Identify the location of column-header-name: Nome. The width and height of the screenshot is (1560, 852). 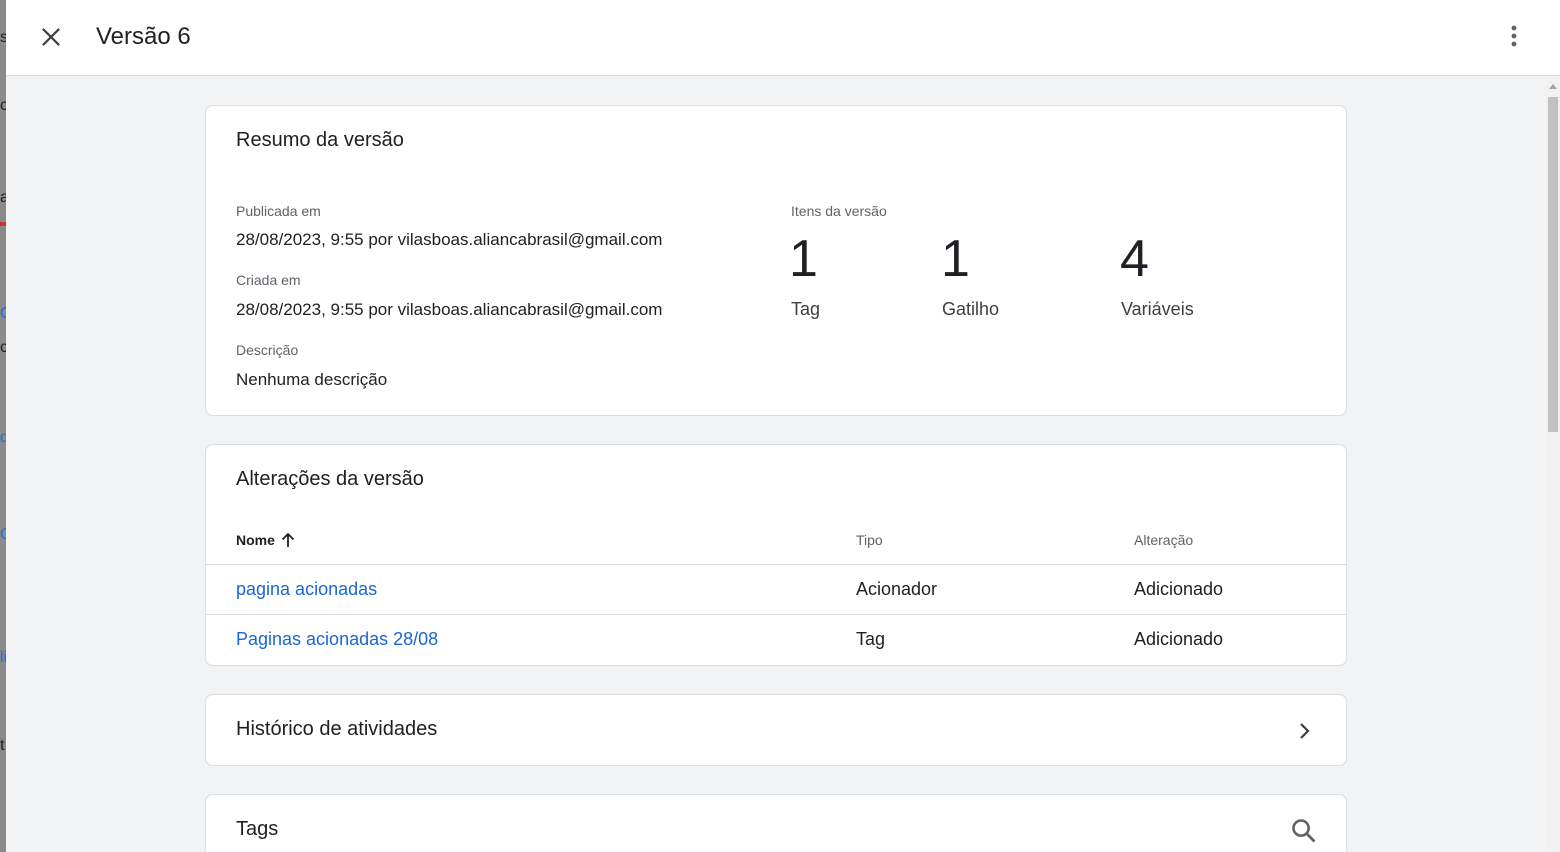
(265, 540).